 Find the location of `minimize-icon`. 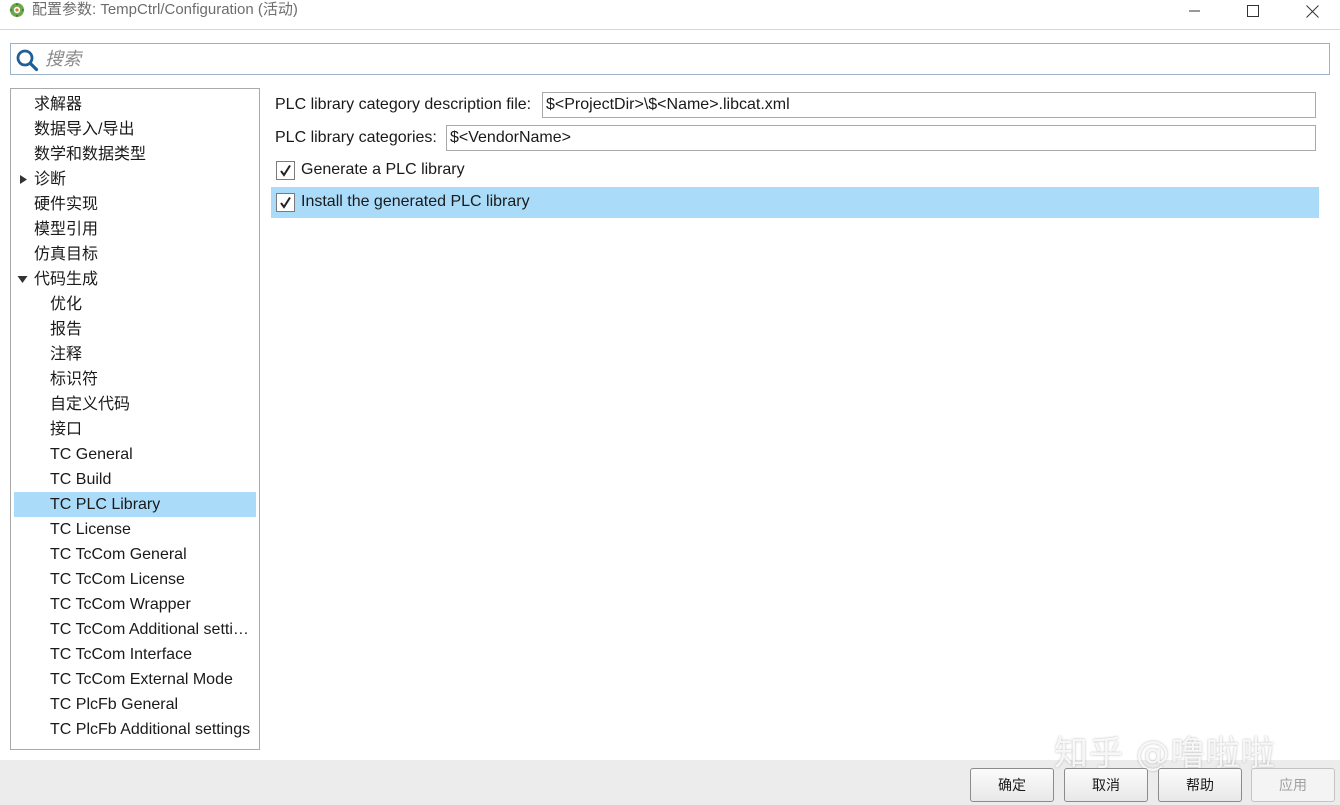

minimize-icon is located at coordinates (1194, 11).